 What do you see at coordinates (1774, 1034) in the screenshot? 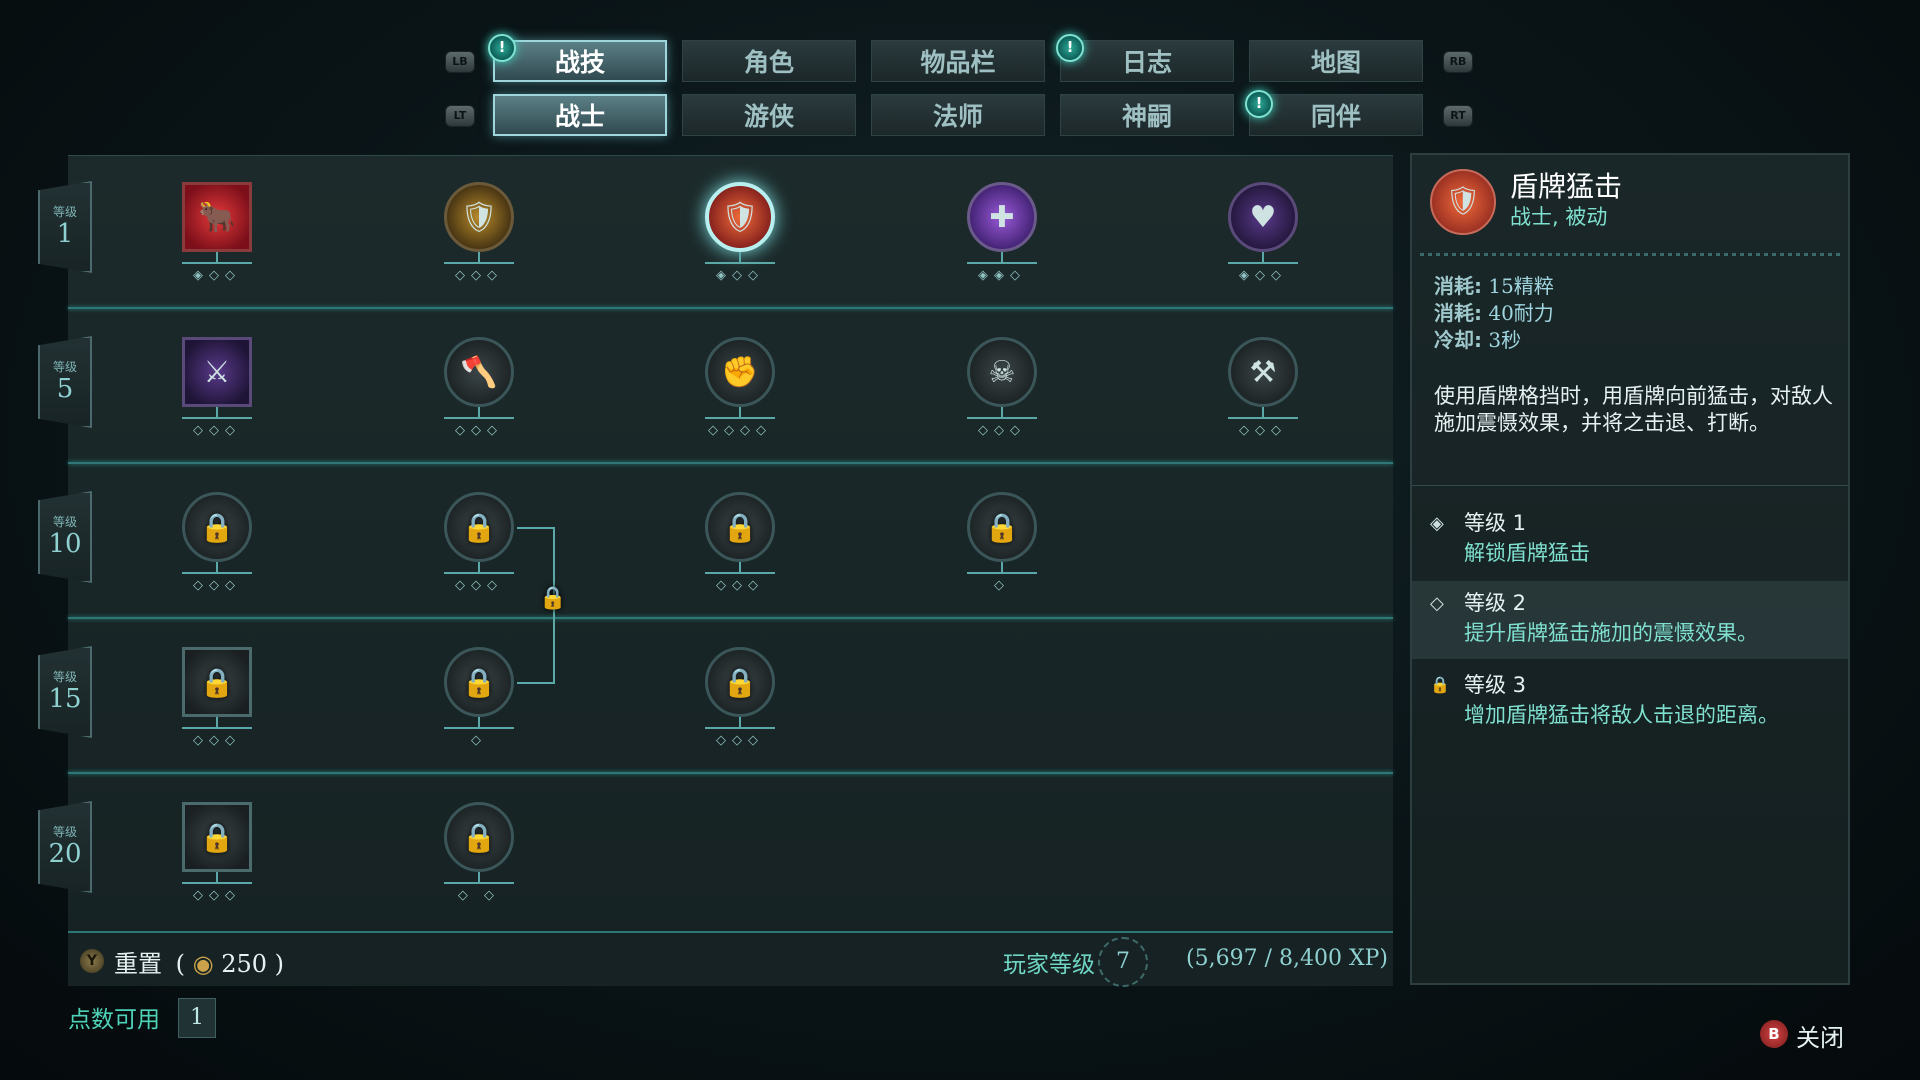
I see `b-button-icon: B` at bounding box center [1774, 1034].